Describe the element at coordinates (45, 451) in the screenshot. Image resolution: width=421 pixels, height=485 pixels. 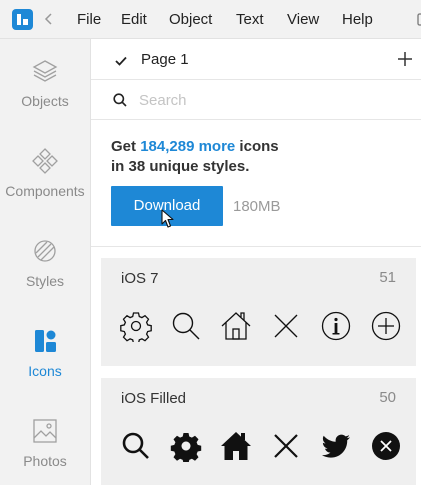
I see `sidebar-item-photos: Photos` at that location.